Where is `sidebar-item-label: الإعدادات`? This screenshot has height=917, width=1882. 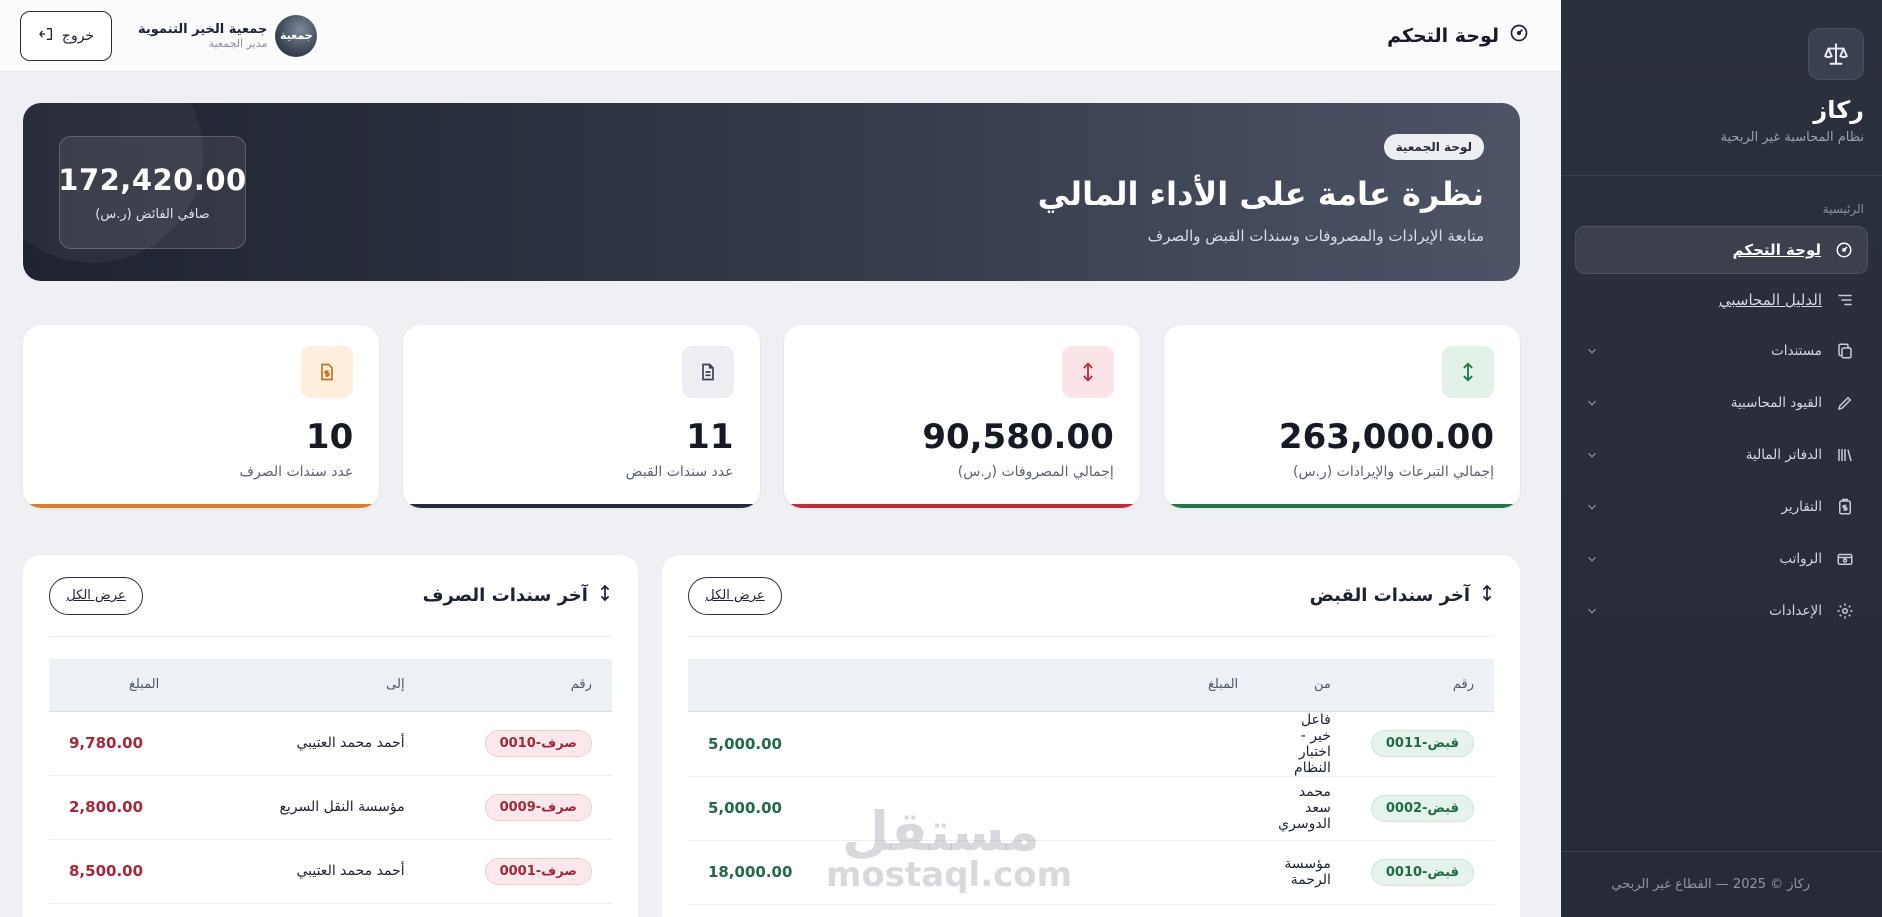
sidebar-item-label: الإعدادات is located at coordinates (1795, 611).